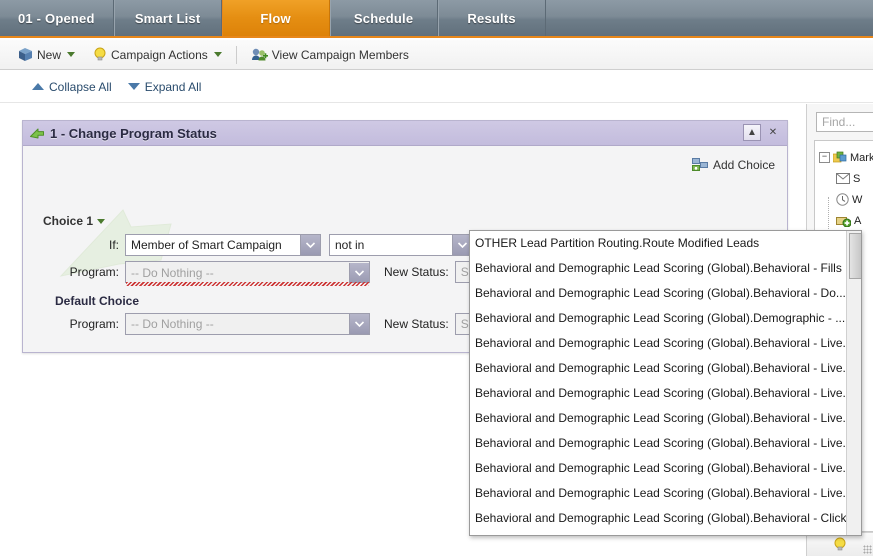 The height and width of the screenshot is (556, 873). I want to click on if-label: If:, so click(113, 245).